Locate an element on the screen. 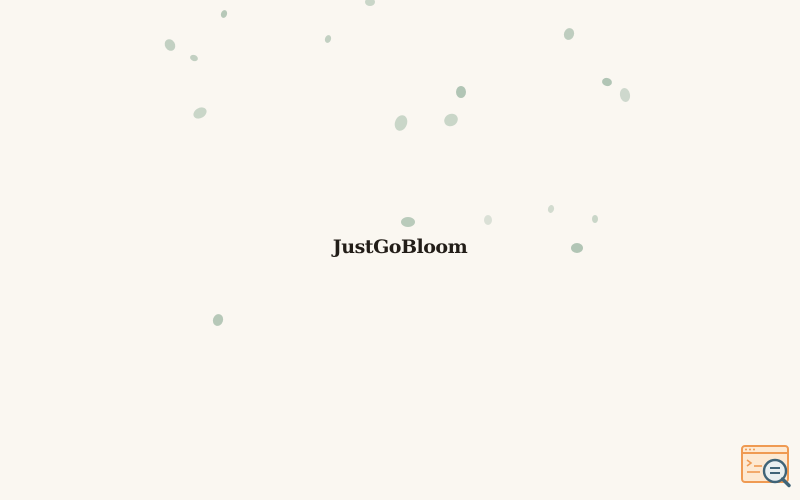 The width and height of the screenshot is (800, 500). brand-logo: JustGoBloom is located at coordinates (400, 247).